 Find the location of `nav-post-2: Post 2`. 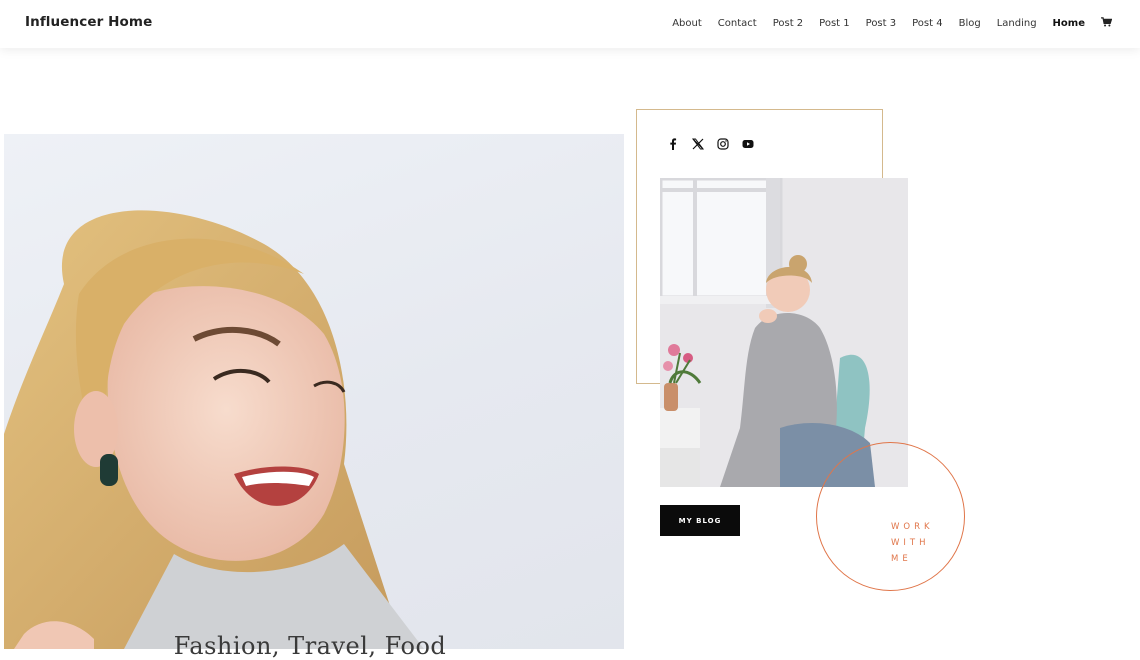

nav-post-2: Post 2 is located at coordinates (788, 23).